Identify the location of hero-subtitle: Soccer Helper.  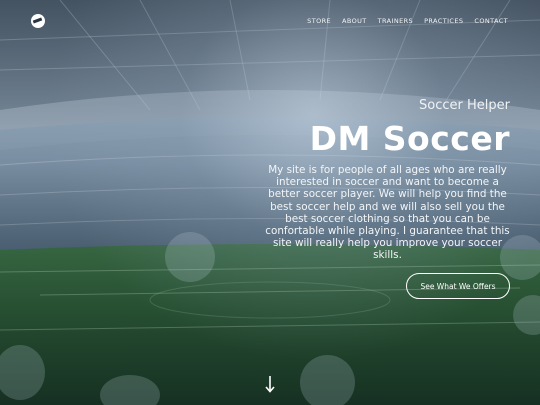
(464, 105).